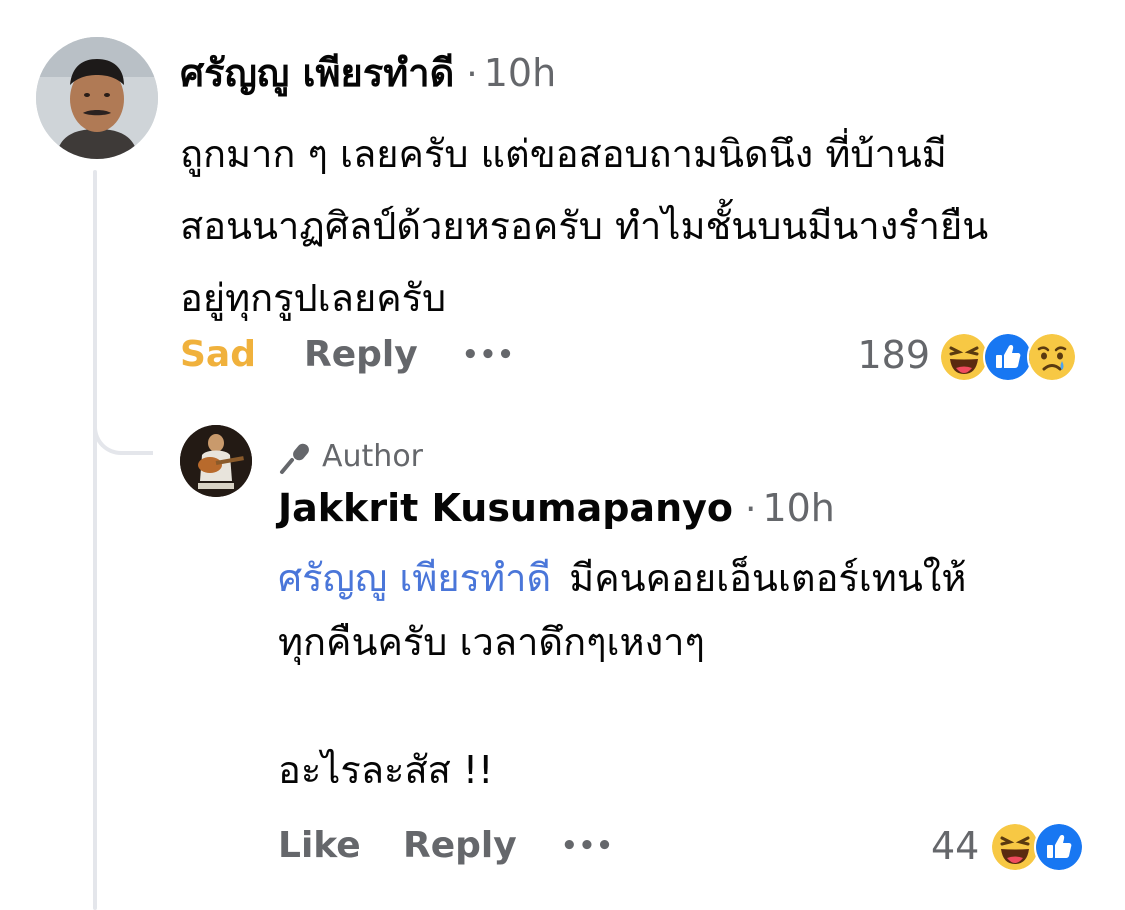 This screenshot has height=910, width=1125. I want to click on comment-line: อยู่ทุกรูปเลยครับ, so click(313, 298).